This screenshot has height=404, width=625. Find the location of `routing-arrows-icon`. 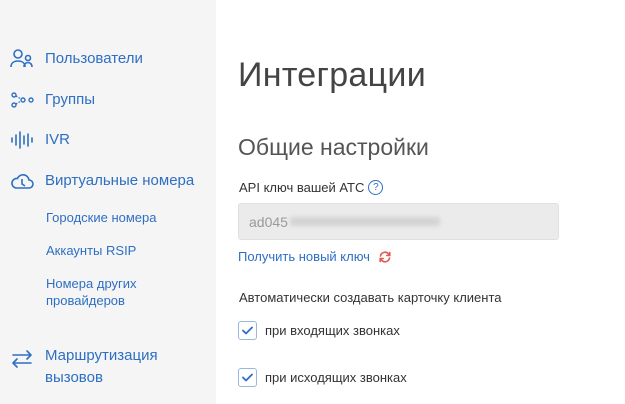

routing-arrows-icon is located at coordinates (22, 359).